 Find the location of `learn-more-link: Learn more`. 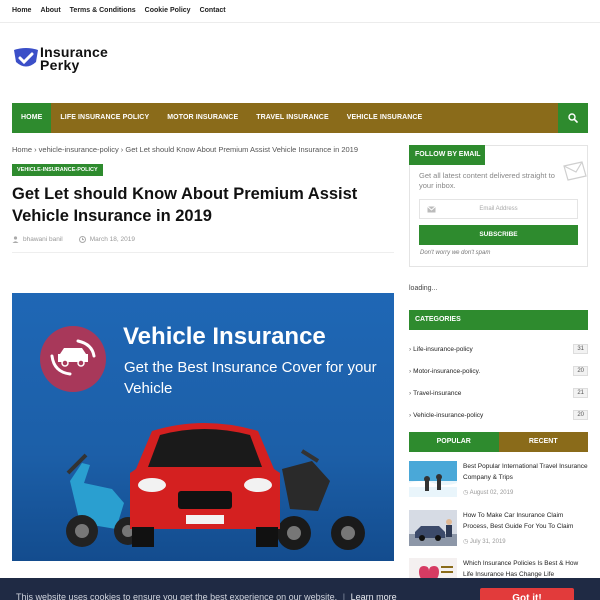

learn-more-link: Learn more is located at coordinates (374, 596).